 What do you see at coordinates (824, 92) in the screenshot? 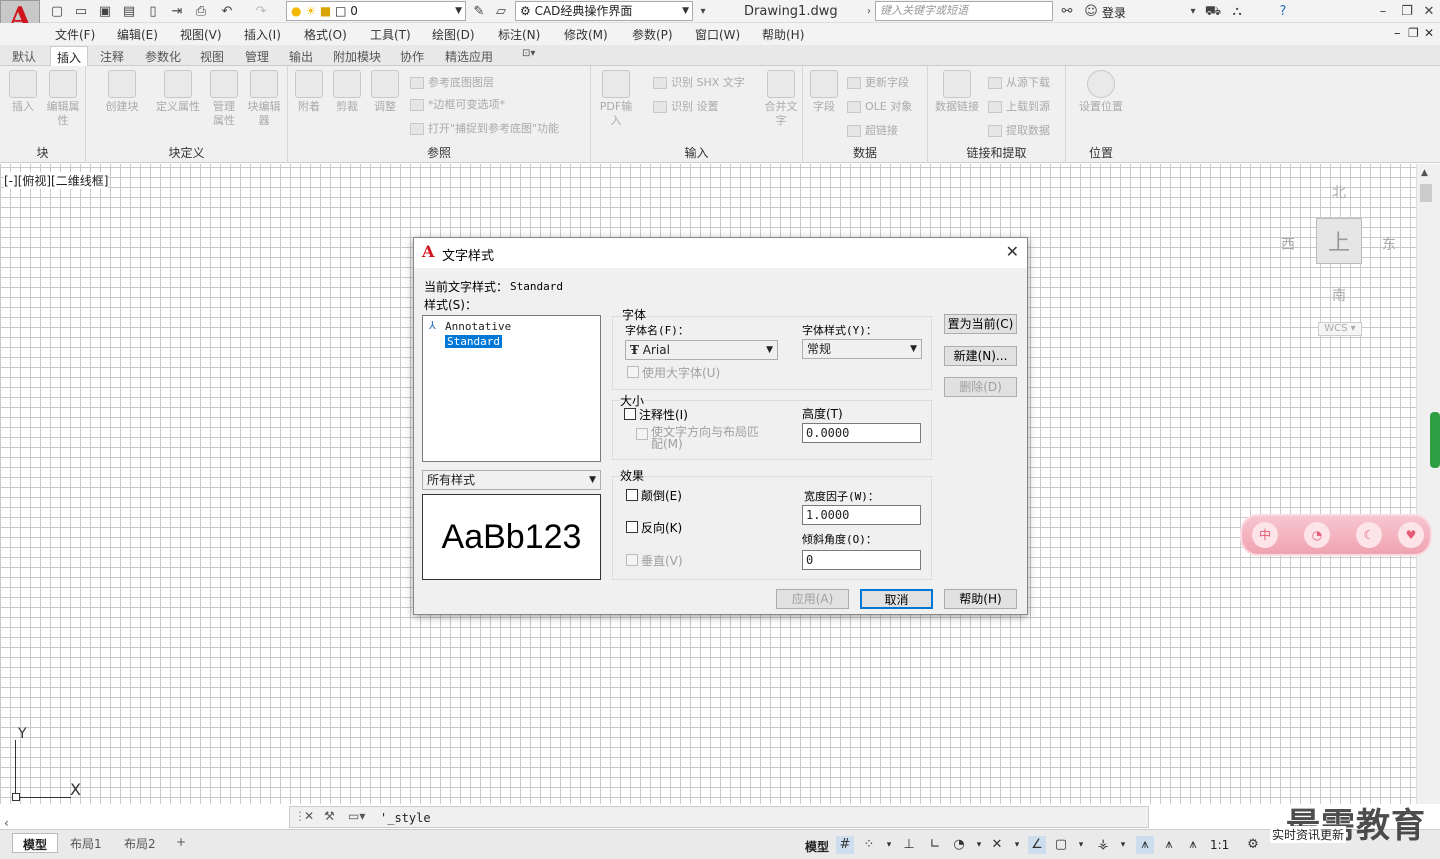
I see `field-button: 字段` at bounding box center [824, 92].